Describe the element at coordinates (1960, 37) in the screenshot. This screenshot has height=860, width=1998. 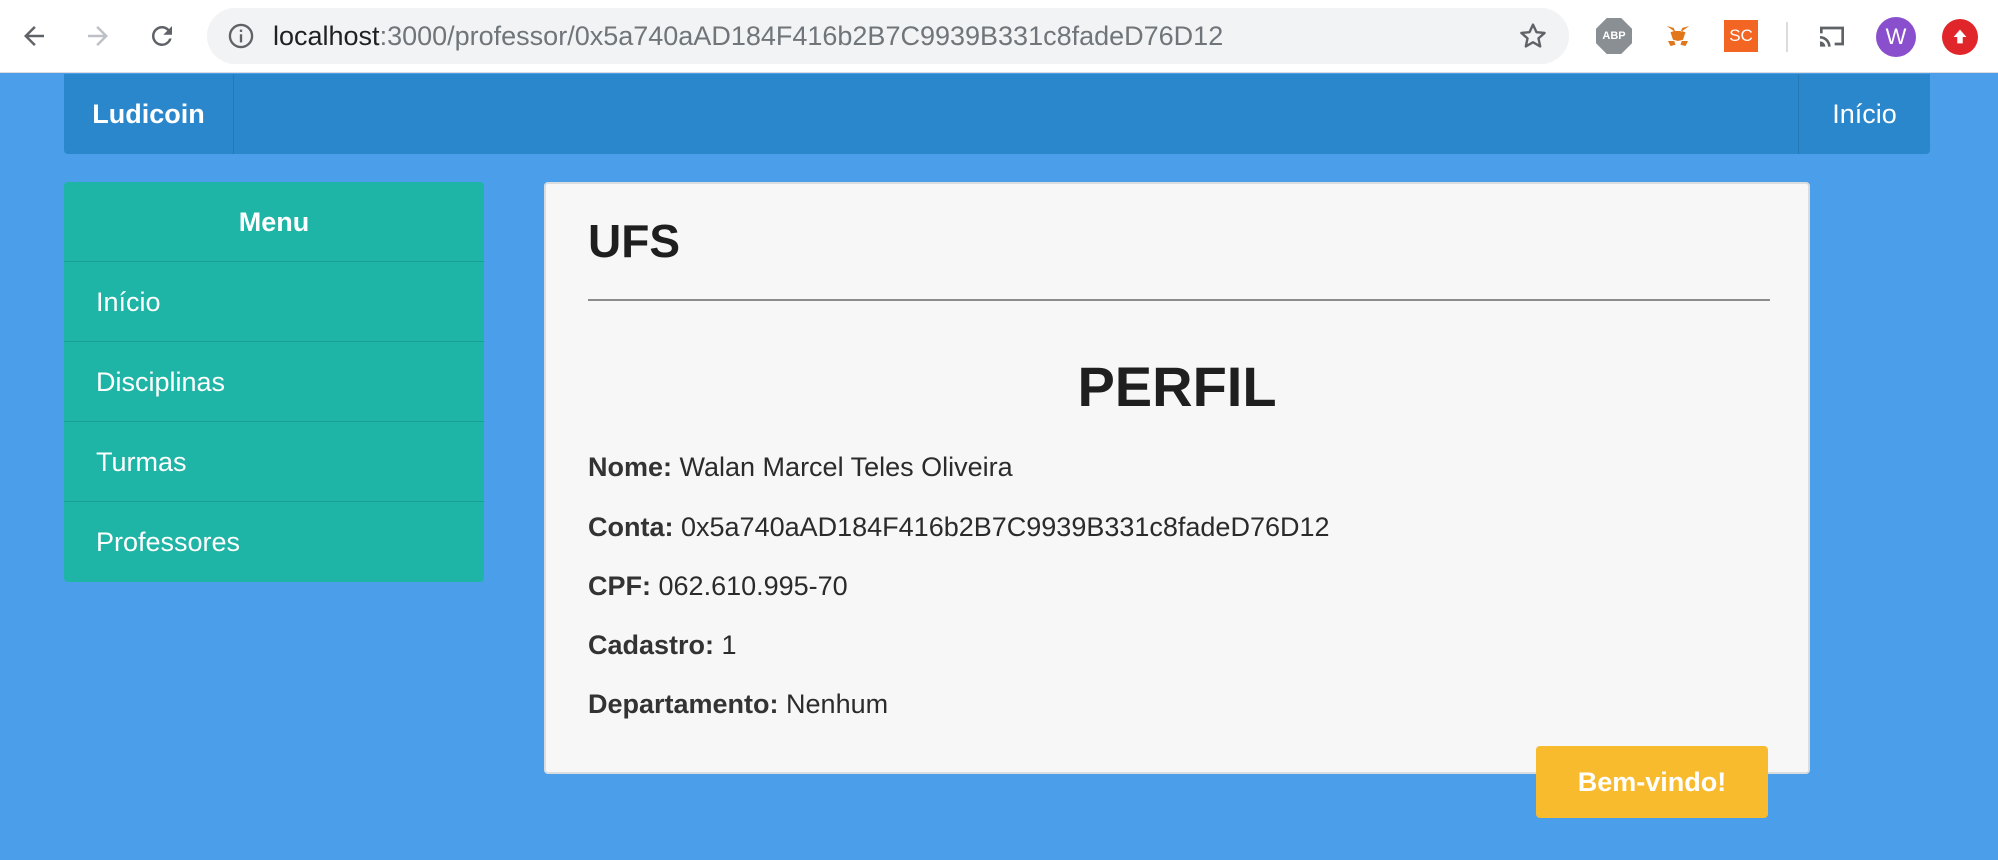
I see `upload-extension-icon` at that location.